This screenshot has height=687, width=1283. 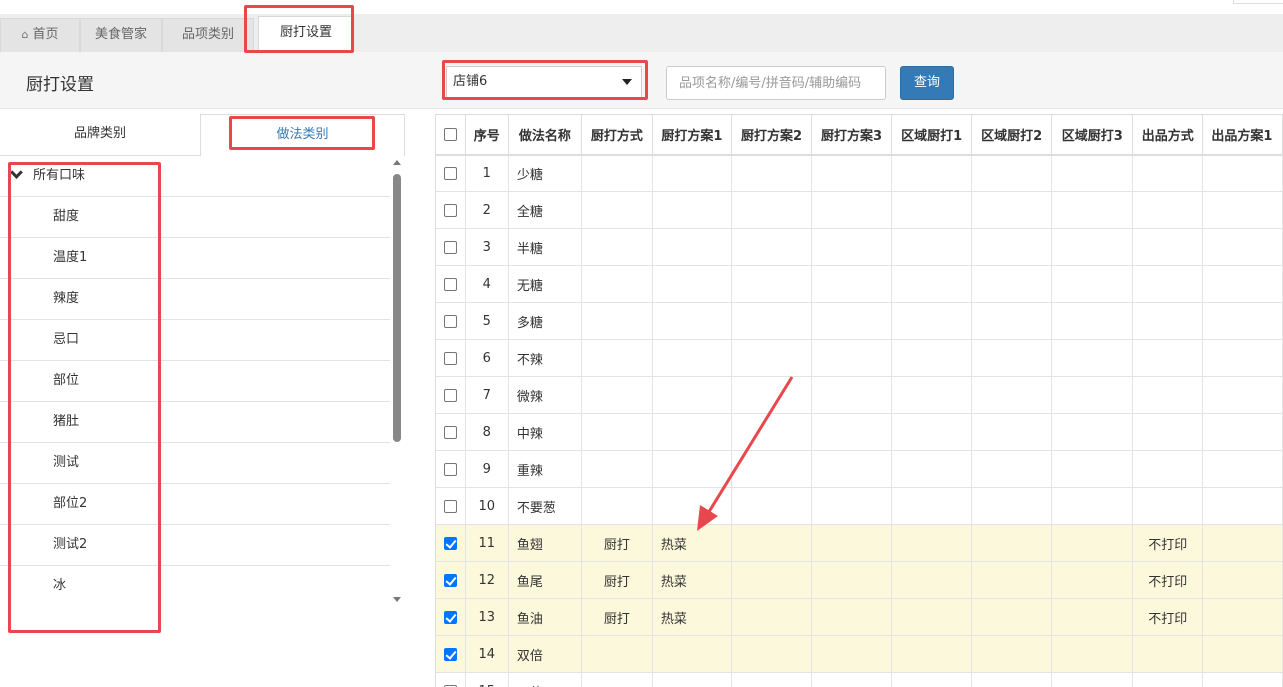 What do you see at coordinates (195, 463) in the screenshot?
I see `tree-item: 测试` at bounding box center [195, 463].